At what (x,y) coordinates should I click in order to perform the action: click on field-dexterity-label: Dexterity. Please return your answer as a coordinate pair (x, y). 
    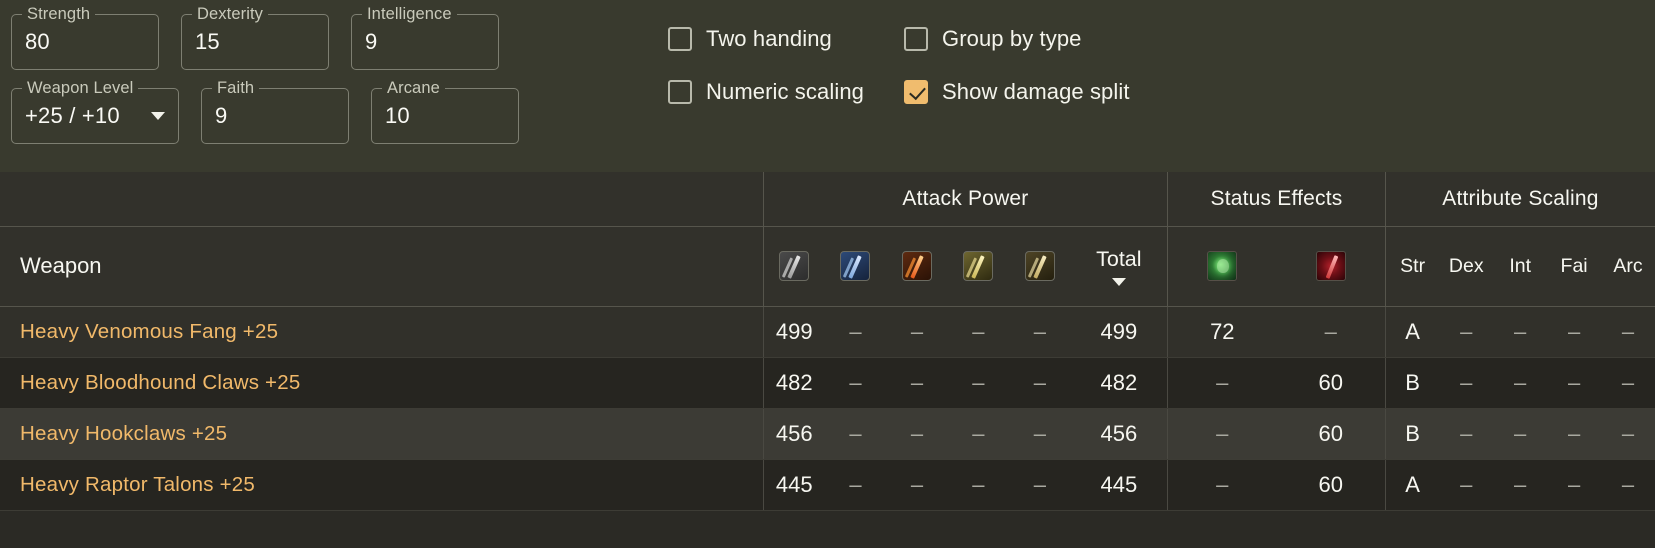
    Looking at the image, I should click on (230, 14).